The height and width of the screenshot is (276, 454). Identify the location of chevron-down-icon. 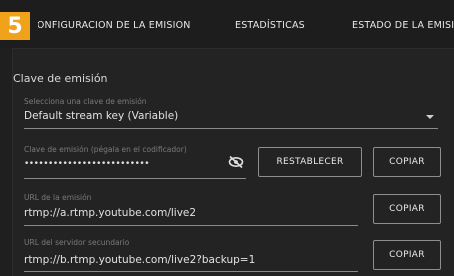
(430, 117).